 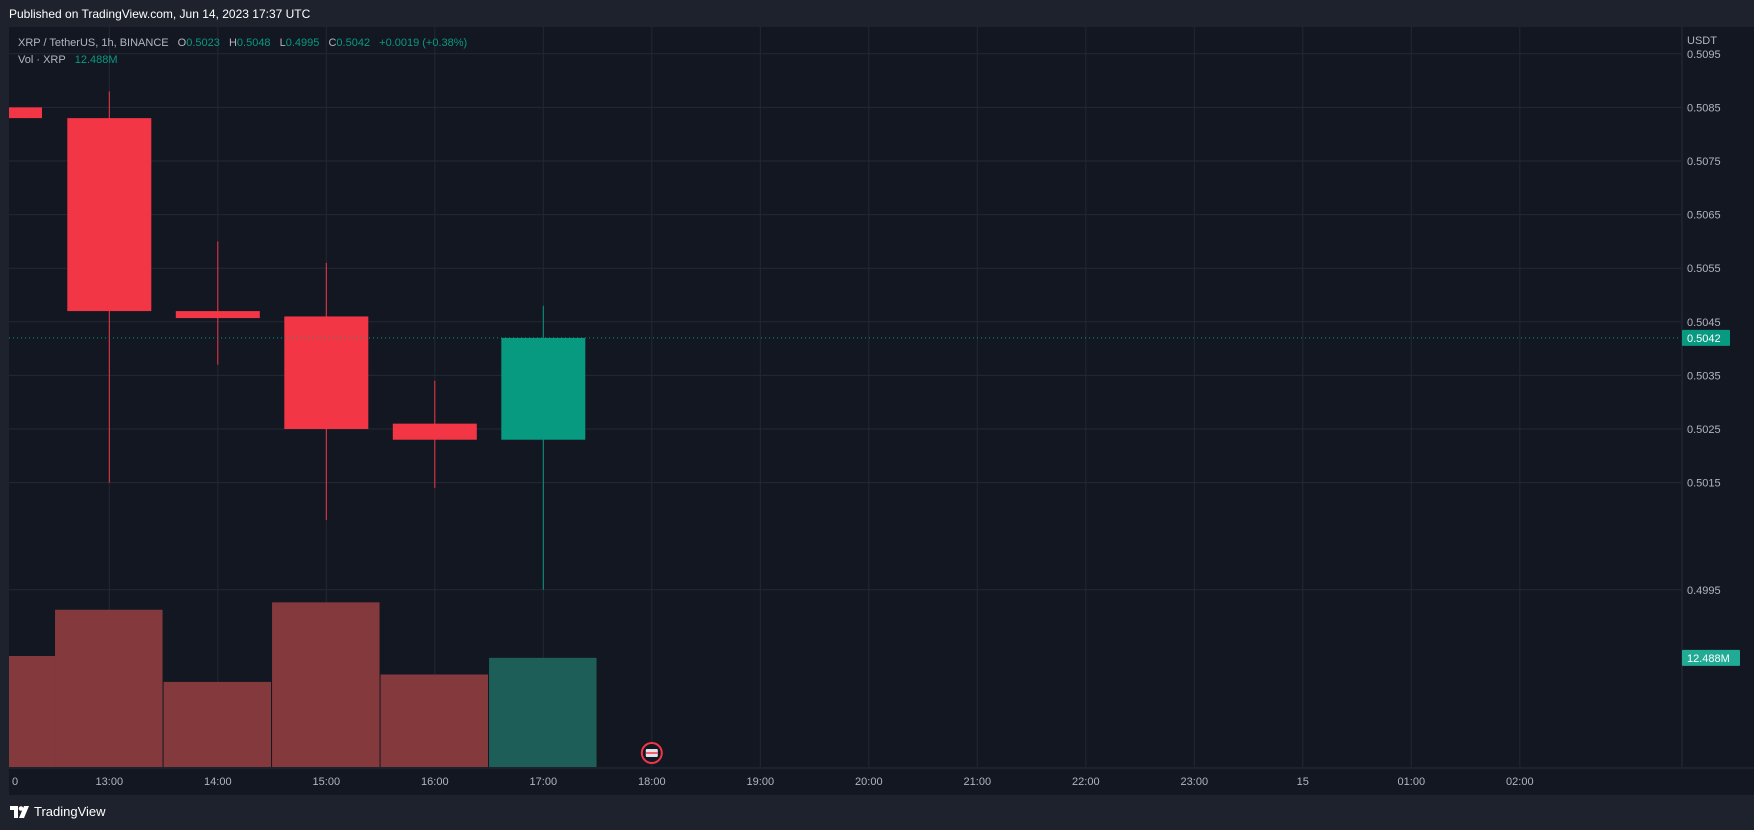 What do you see at coordinates (1086, 782) in the screenshot?
I see `time-tick-label: 22:00` at bounding box center [1086, 782].